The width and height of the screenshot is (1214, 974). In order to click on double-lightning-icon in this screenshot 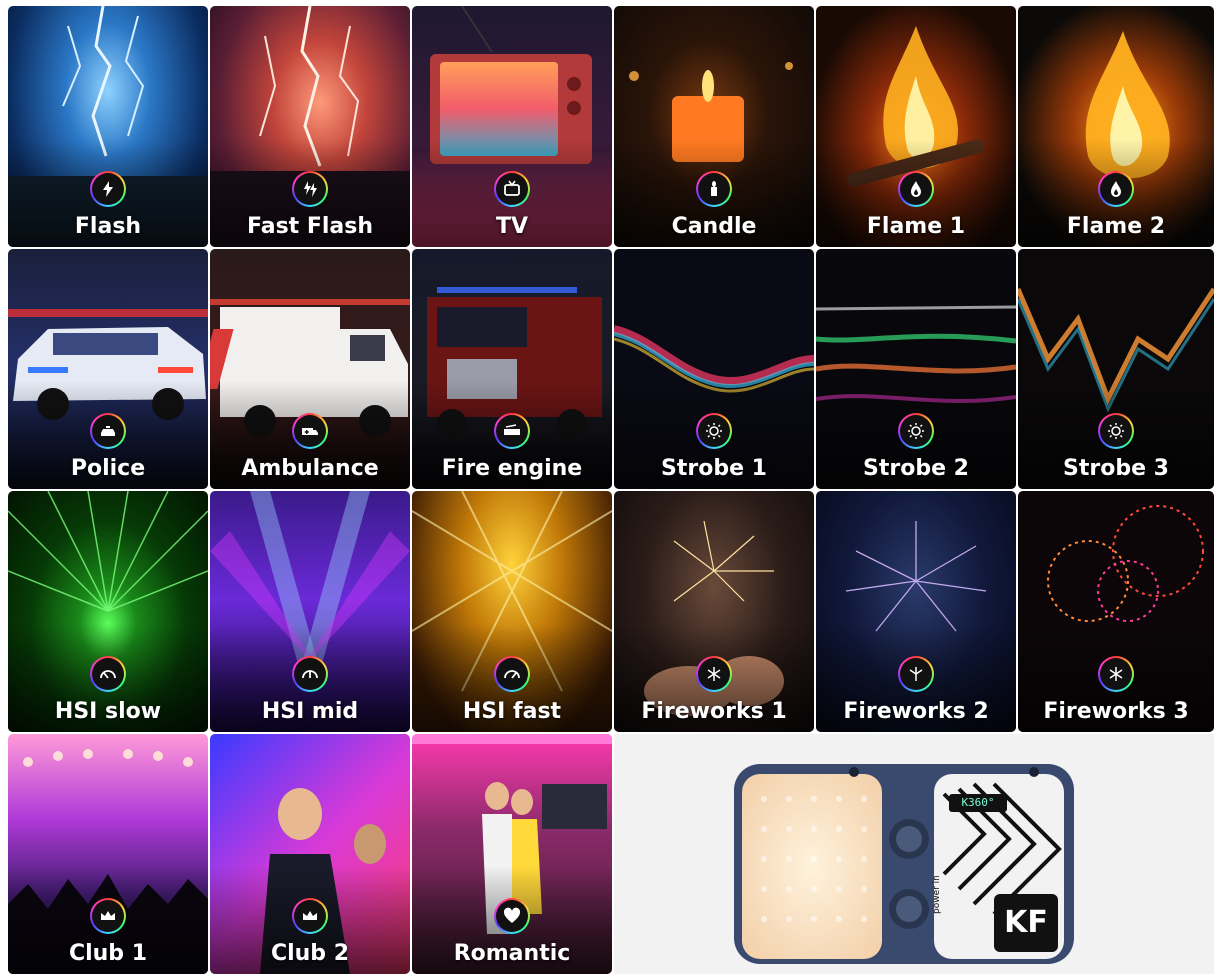, I will do `click(310, 189)`.